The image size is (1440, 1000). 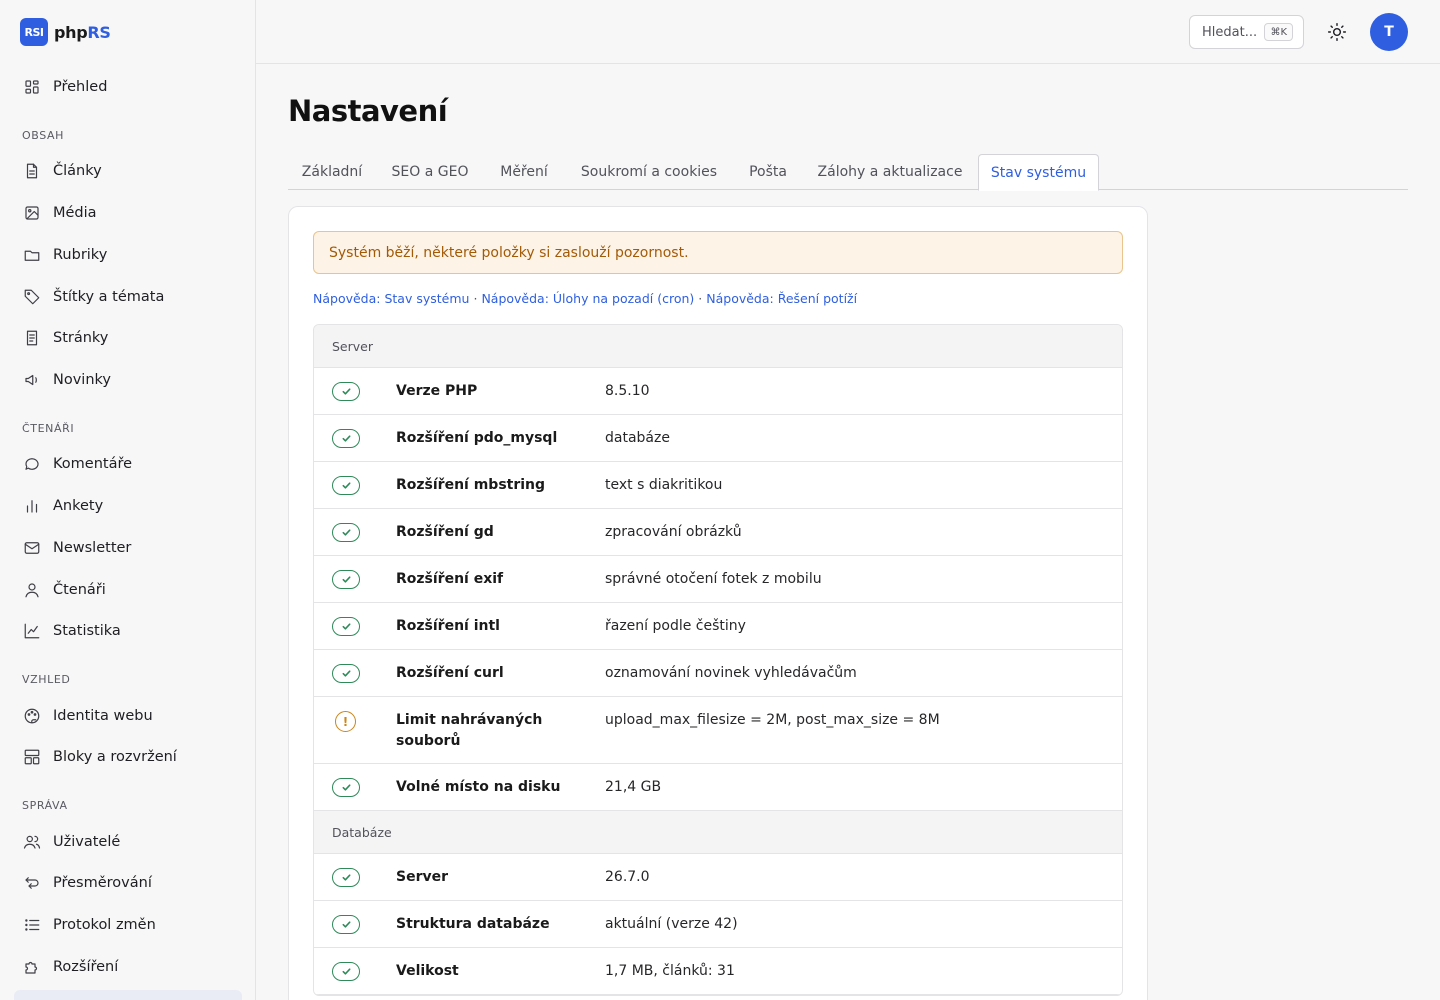 I want to click on row-value: řazení podle češtiny, so click(x=675, y=626).